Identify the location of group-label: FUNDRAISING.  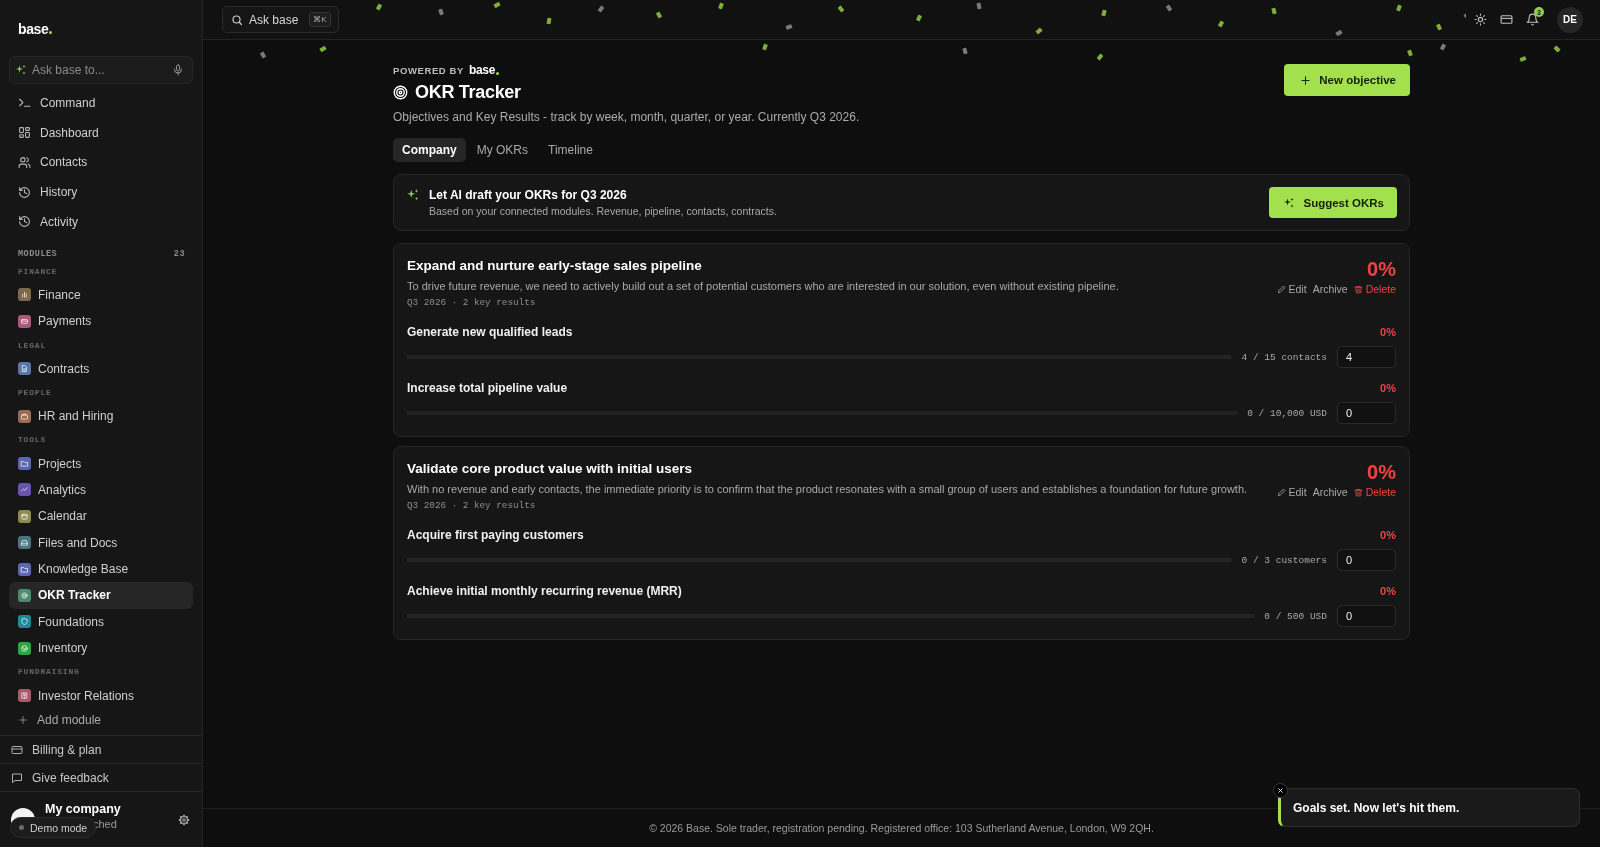
(49, 673).